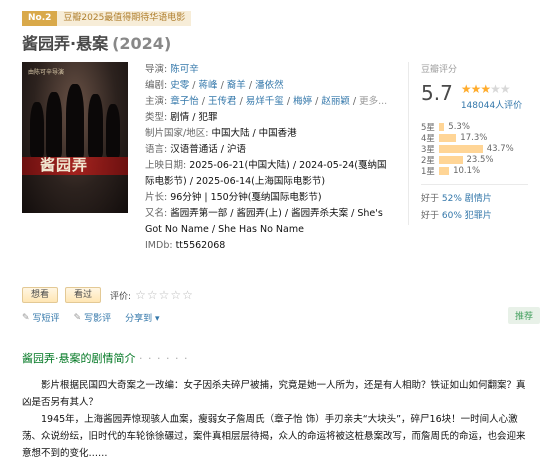  I want to click on genre-value: 剧情 / 犯罪, so click(194, 117).